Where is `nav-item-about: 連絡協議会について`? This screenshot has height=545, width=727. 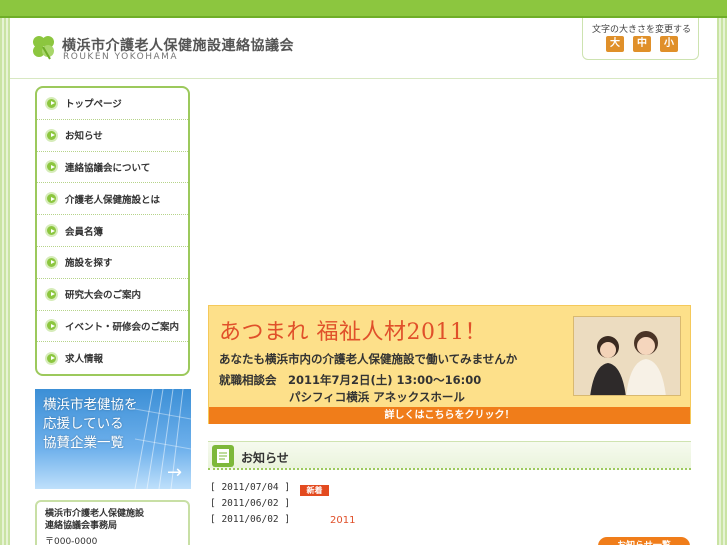
nav-item-about: 連絡協議会について is located at coordinates (112, 168).